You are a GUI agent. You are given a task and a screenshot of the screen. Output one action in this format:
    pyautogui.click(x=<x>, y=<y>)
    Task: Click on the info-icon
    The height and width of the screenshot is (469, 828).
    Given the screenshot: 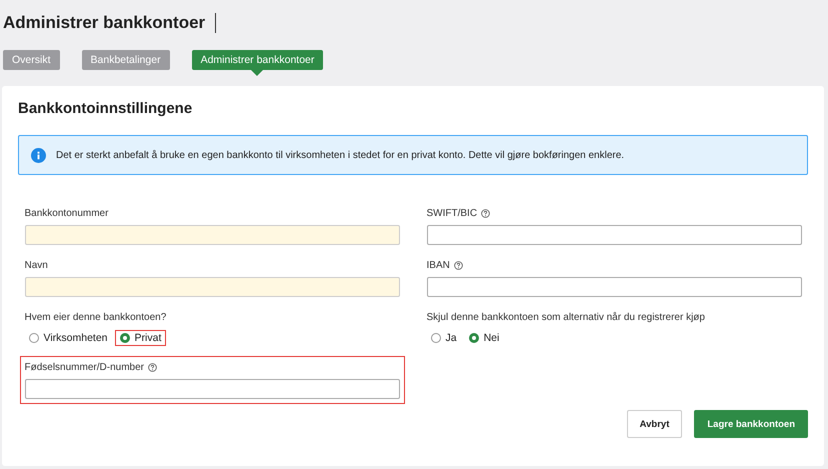 What is the action you would take?
    pyautogui.click(x=38, y=155)
    